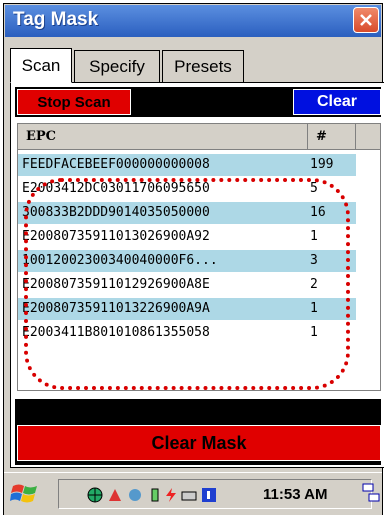 Image resolution: width=386 pixels, height=518 pixels. What do you see at coordinates (116, 308) in the screenshot?
I see `epc-cell: E20080735911013226900A9A` at bounding box center [116, 308].